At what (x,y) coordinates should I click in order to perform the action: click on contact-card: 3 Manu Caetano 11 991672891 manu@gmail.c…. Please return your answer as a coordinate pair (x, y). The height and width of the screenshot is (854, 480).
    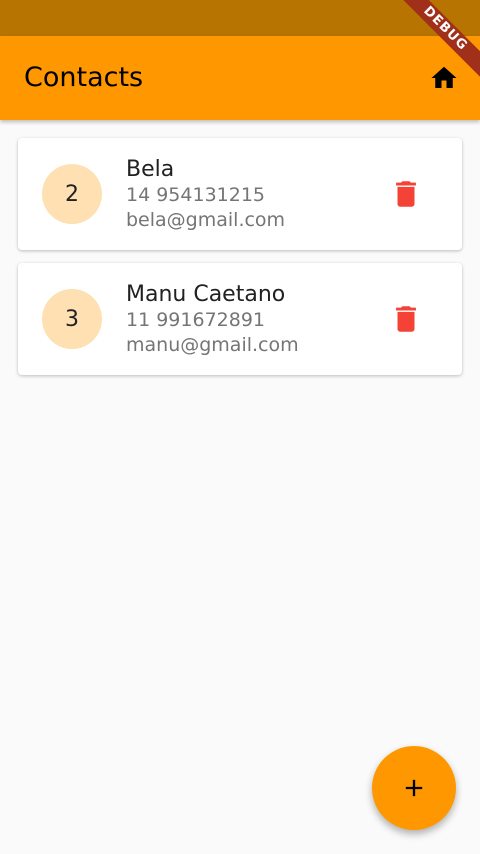
    Looking at the image, I should click on (240, 319).